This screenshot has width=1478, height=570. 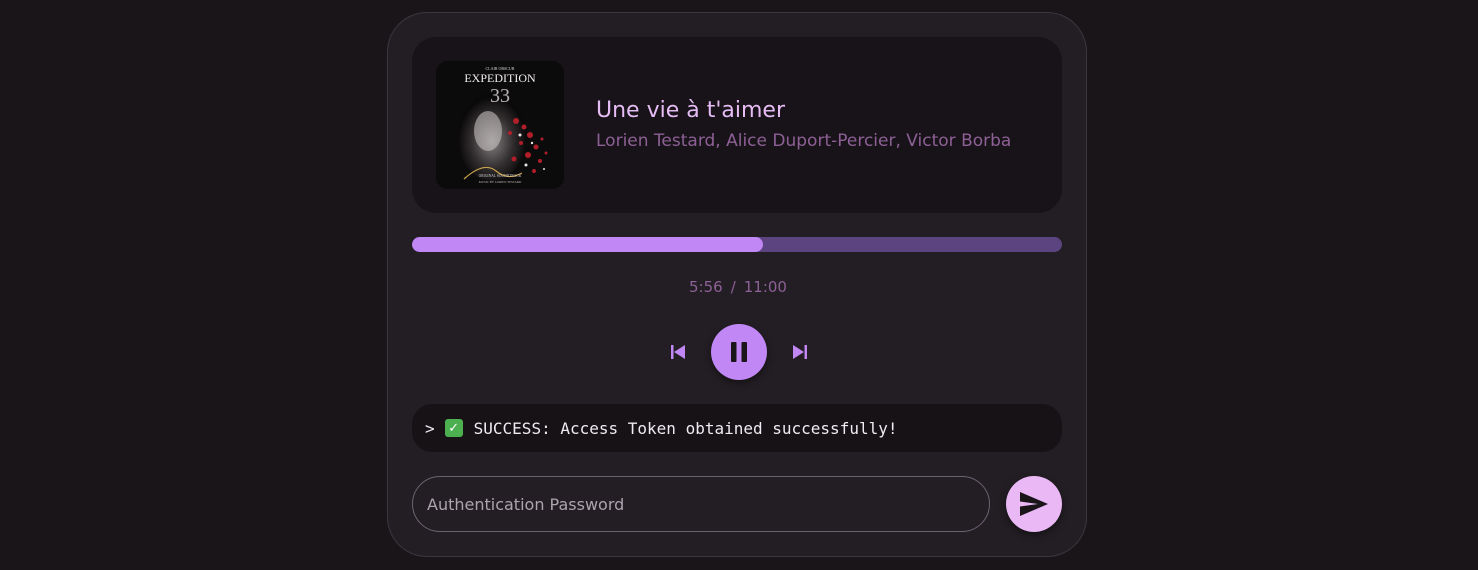 I want to click on track-title: Une vie à t'aimer, so click(x=690, y=110).